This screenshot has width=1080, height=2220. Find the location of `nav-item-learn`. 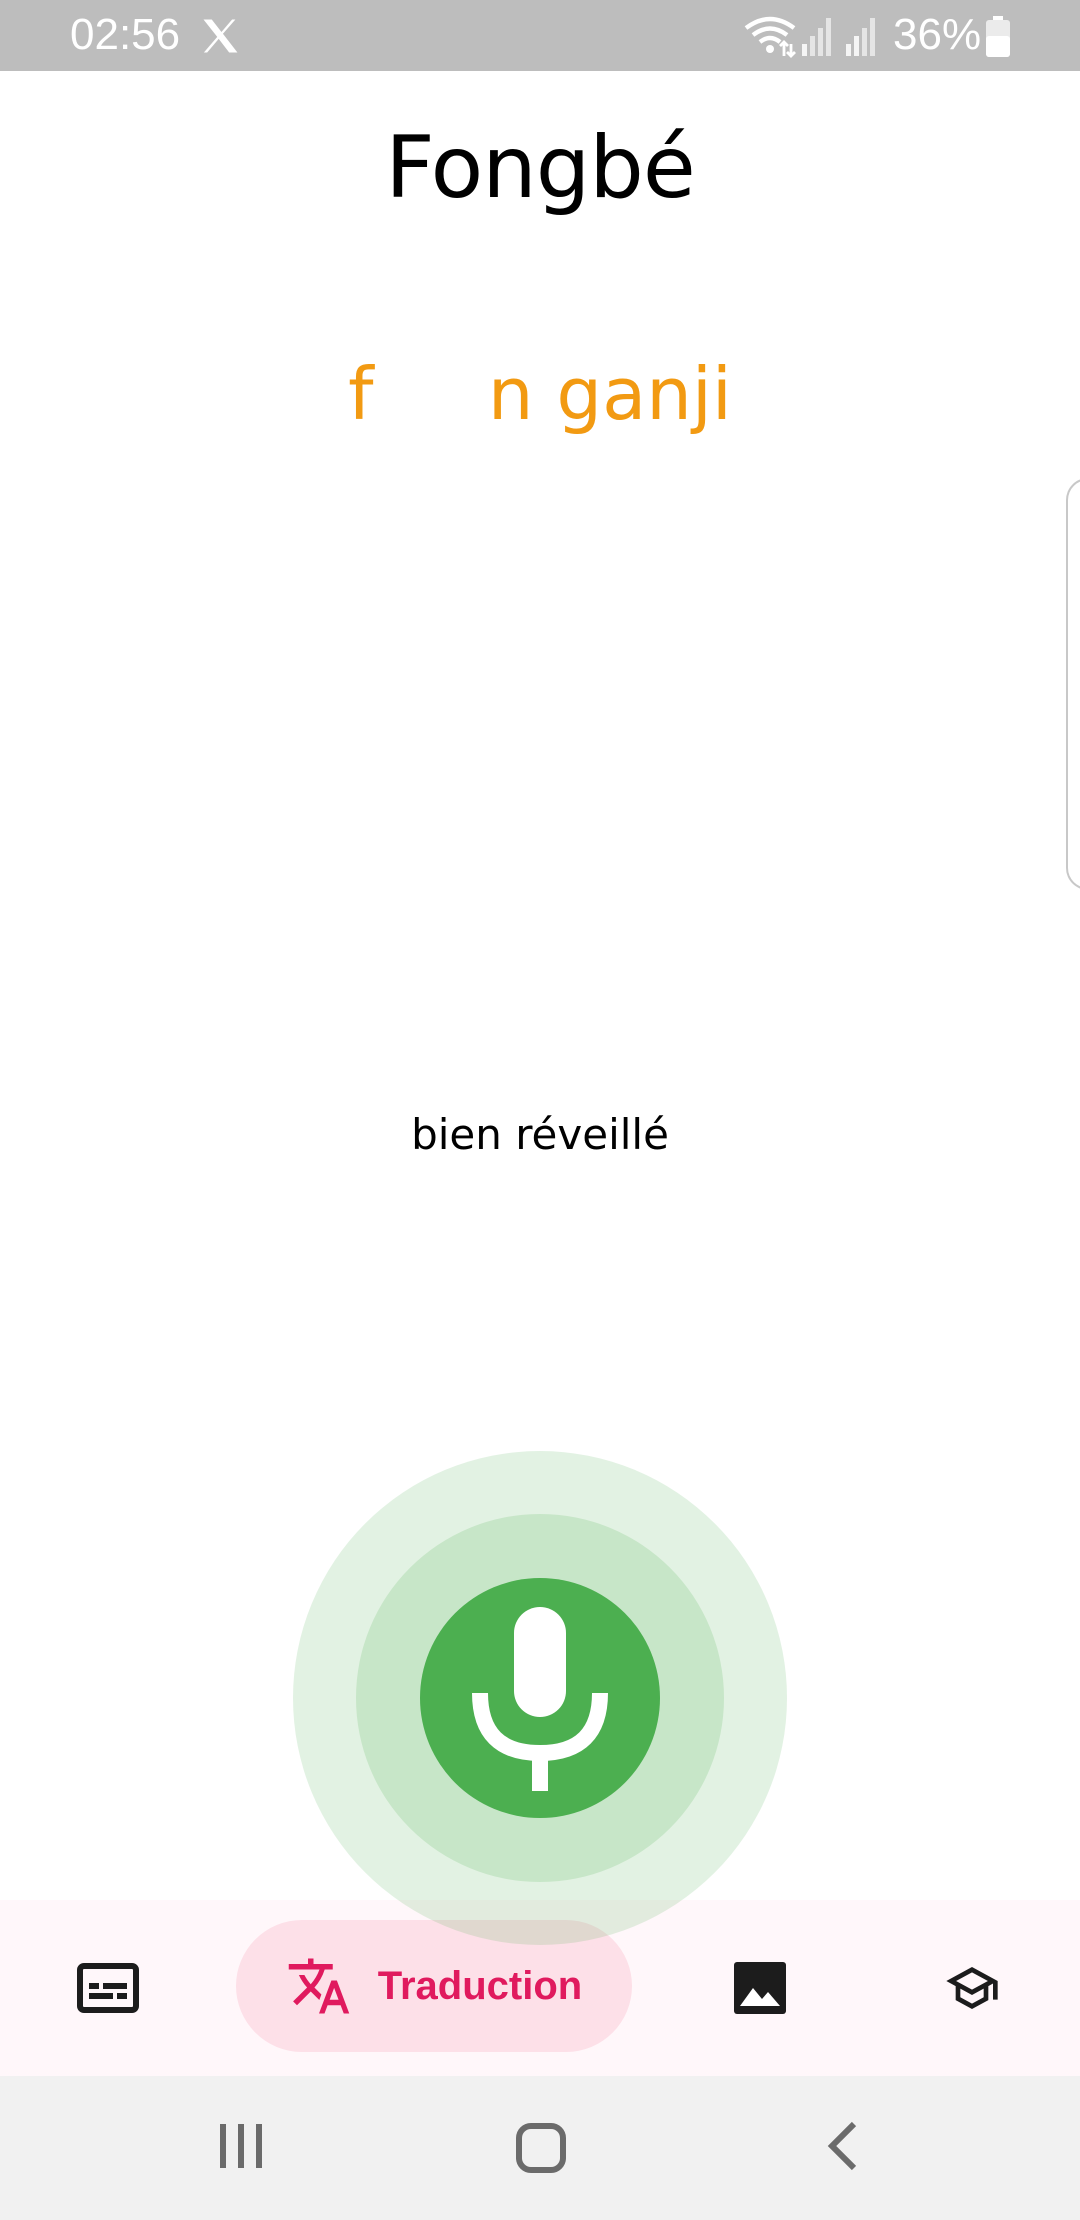

nav-item-learn is located at coordinates (972, 1988).